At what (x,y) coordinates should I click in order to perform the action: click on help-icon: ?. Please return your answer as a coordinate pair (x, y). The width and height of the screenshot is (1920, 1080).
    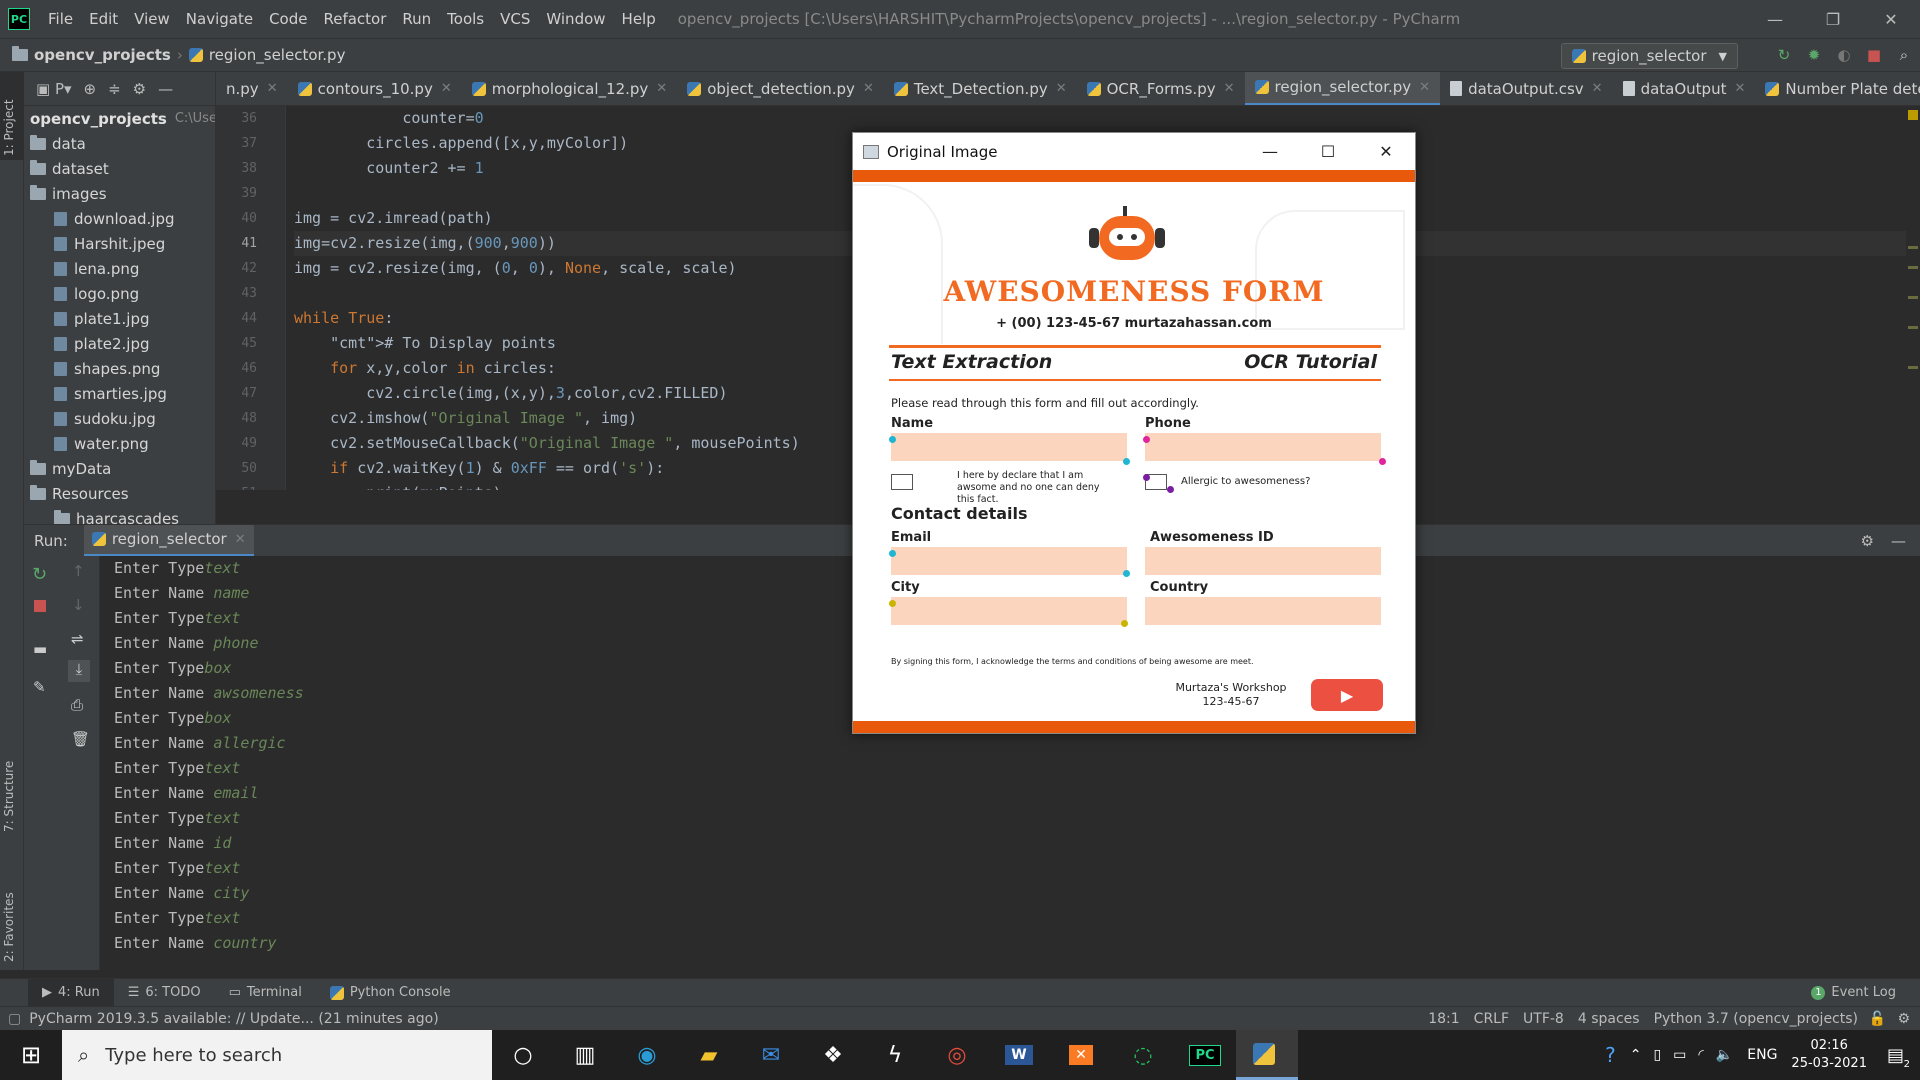
    Looking at the image, I should click on (1610, 1055).